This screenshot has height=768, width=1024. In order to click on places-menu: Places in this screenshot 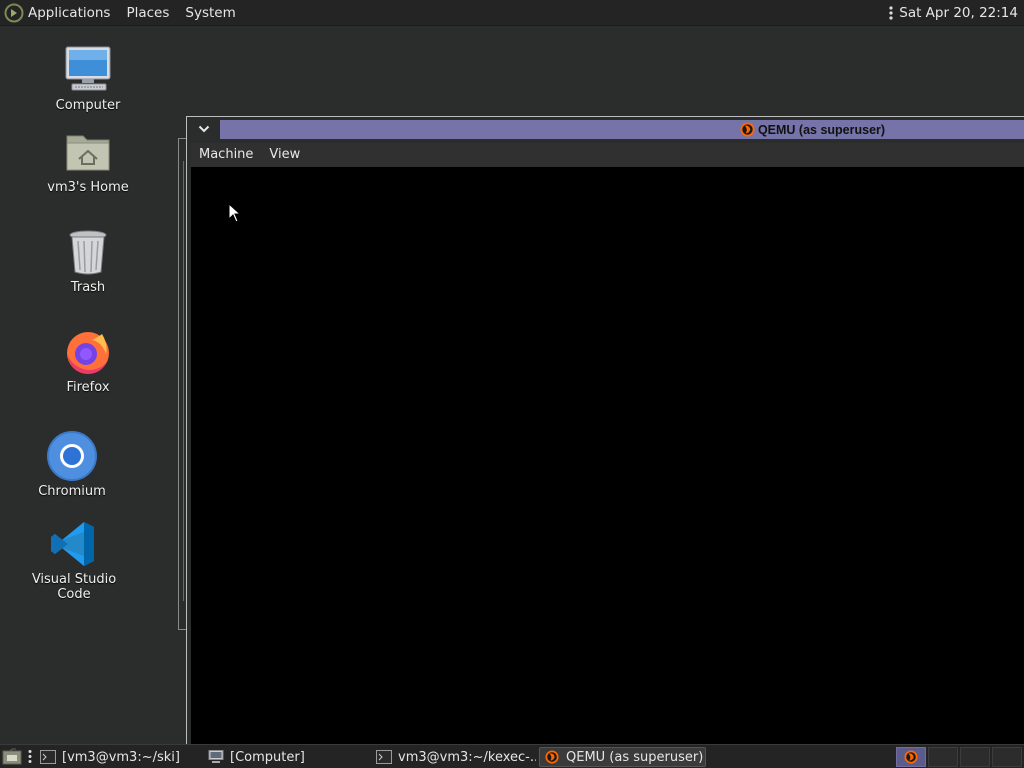, I will do `click(147, 13)`.